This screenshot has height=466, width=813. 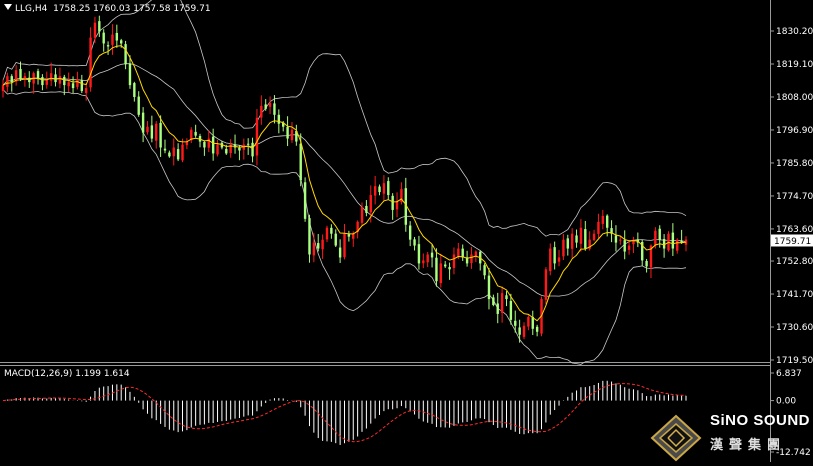 I want to click on logo-text-cn: 漢聲集團, so click(x=748, y=445).